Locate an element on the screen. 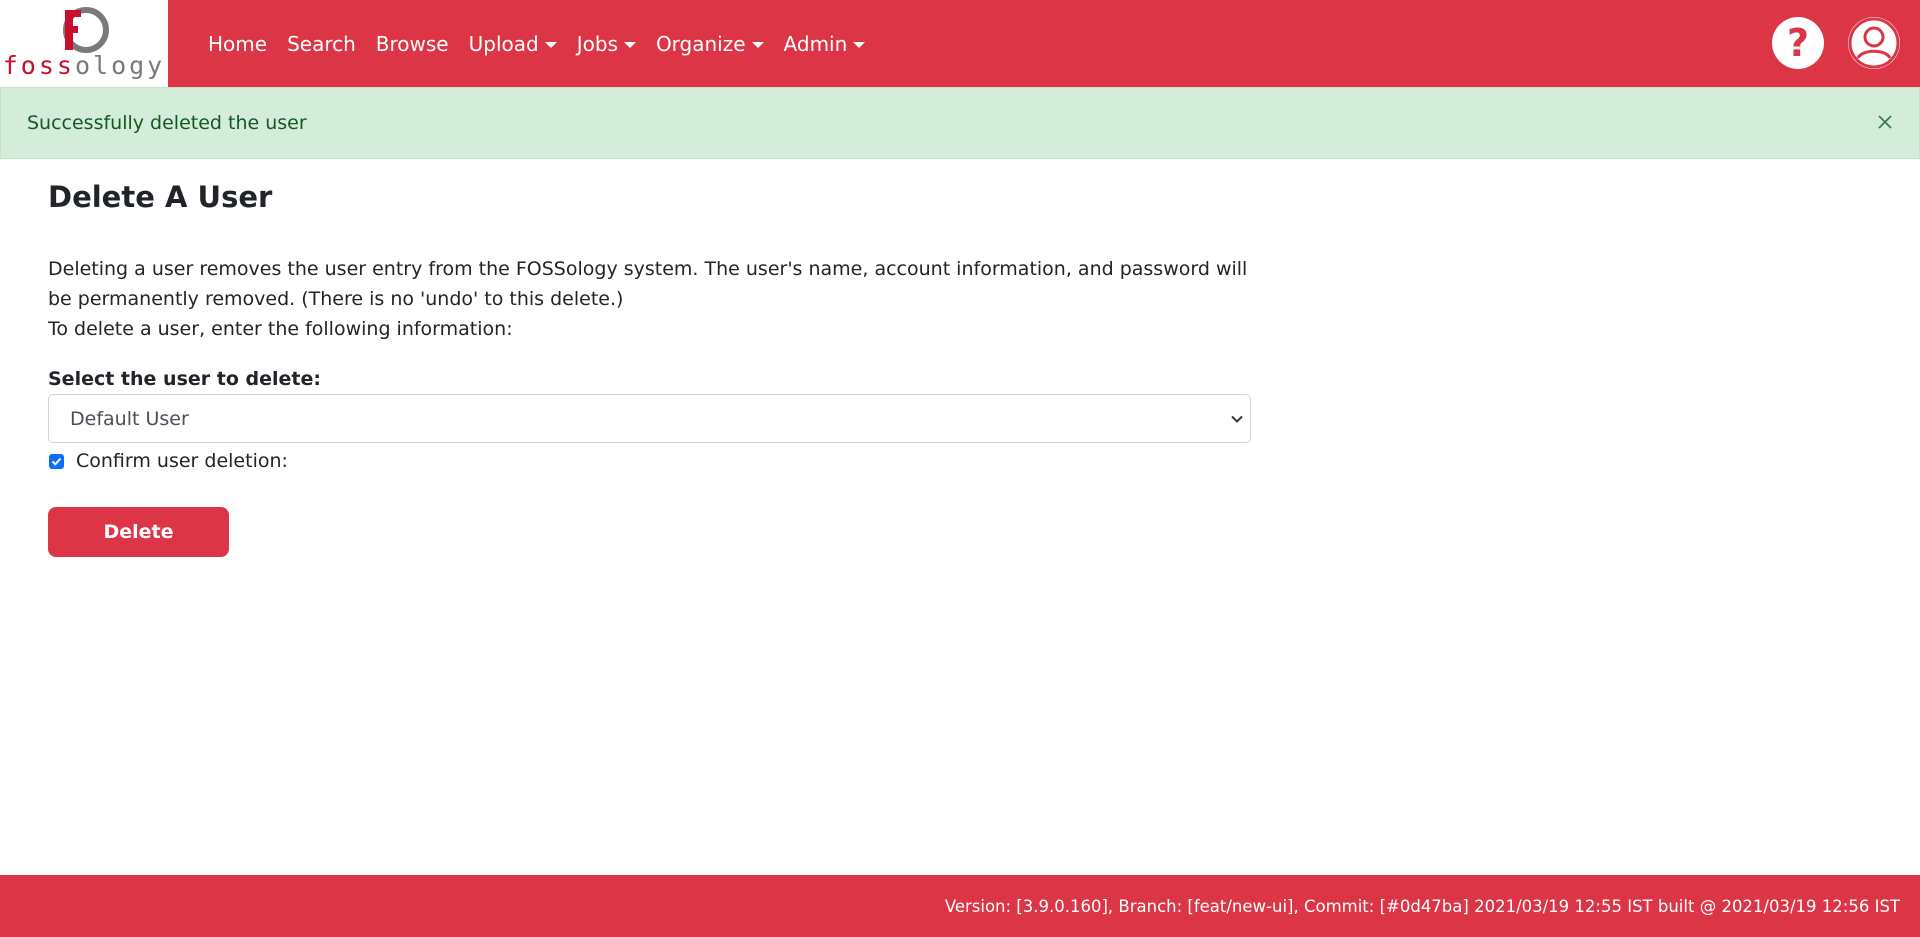 Image resolution: width=1920 pixels, height=937 pixels. nav-item-label: Upload is located at coordinates (503, 43).